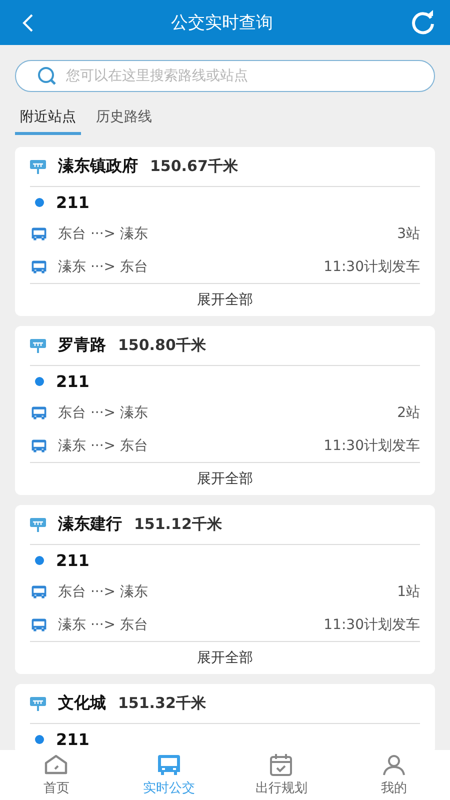 This screenshot has width=450, height=800. What do you see at coordinates (408, 413) in the screenshot?
I see `arrival-info: 2站` at bounding box center [408, 413].